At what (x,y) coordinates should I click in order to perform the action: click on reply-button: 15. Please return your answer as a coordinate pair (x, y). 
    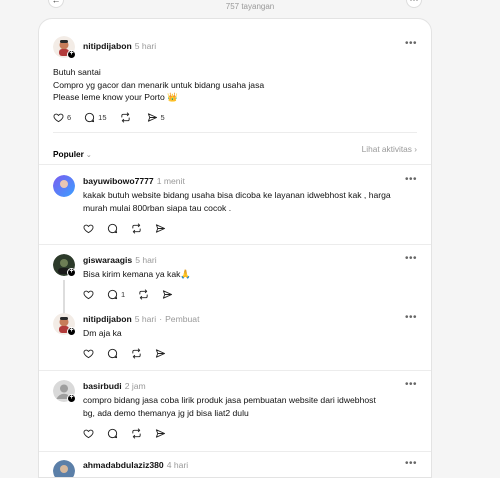
    Looking at the image, I should click on (95, 117).